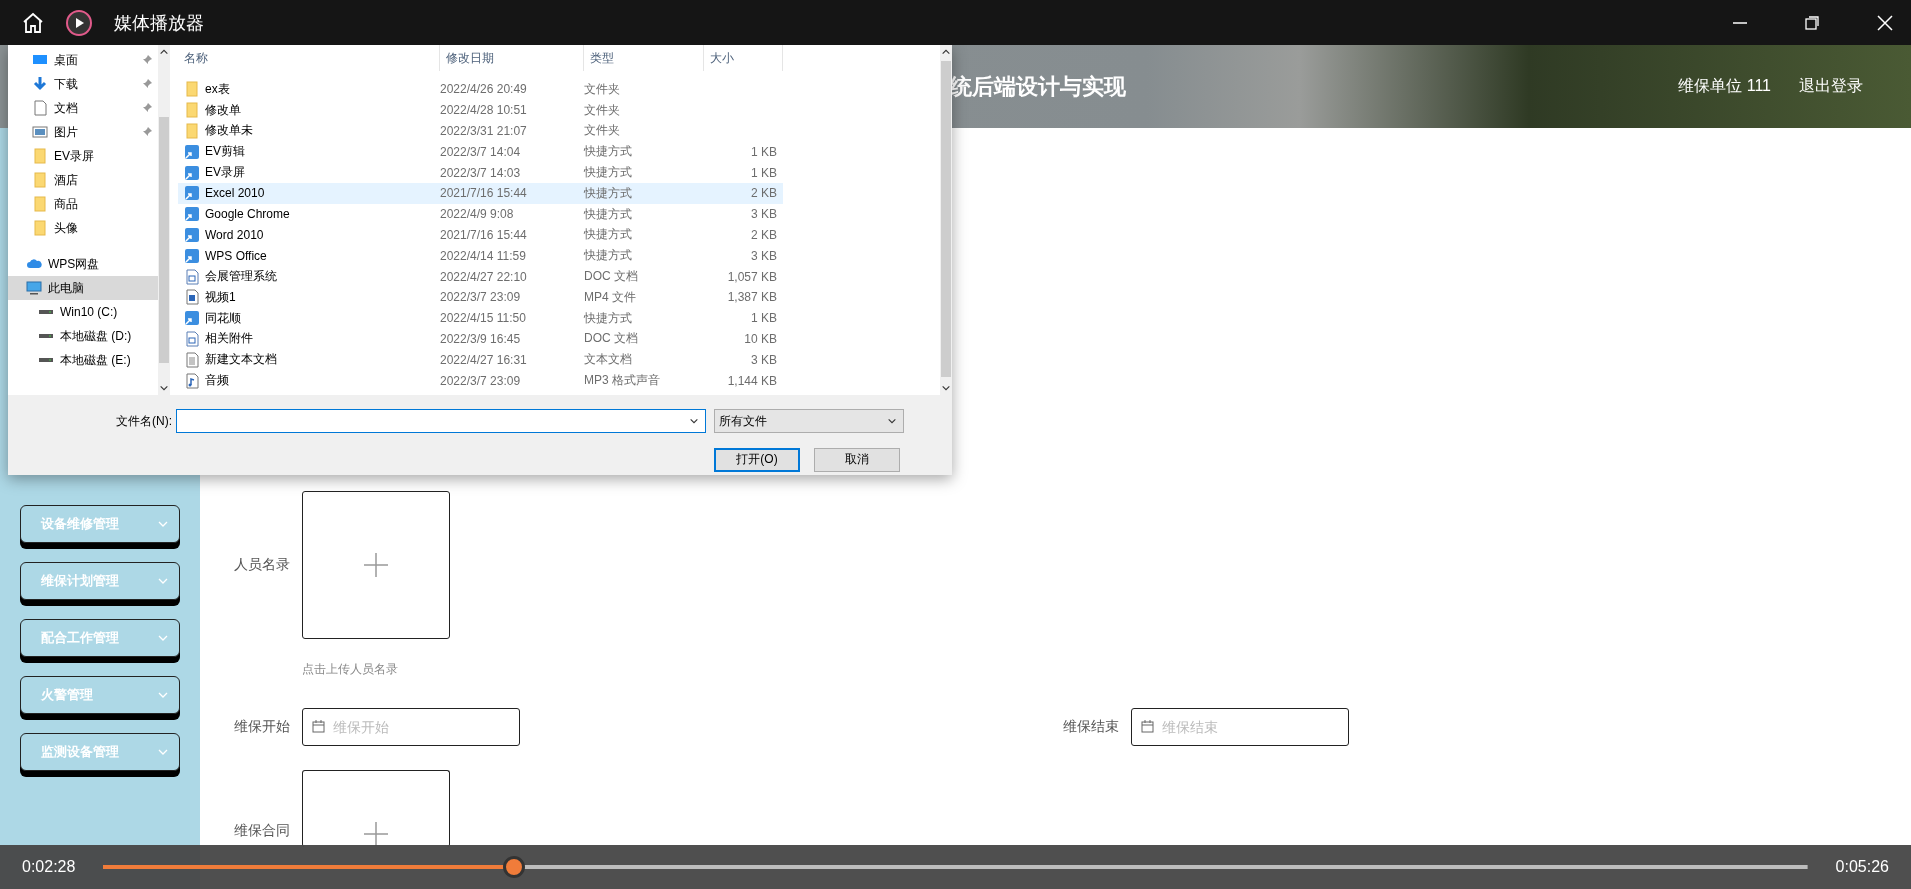  What do you see at coordinates (83, 228) in the screenshot?
I see `nav-item: 头像` at bounding box center [83, 228].